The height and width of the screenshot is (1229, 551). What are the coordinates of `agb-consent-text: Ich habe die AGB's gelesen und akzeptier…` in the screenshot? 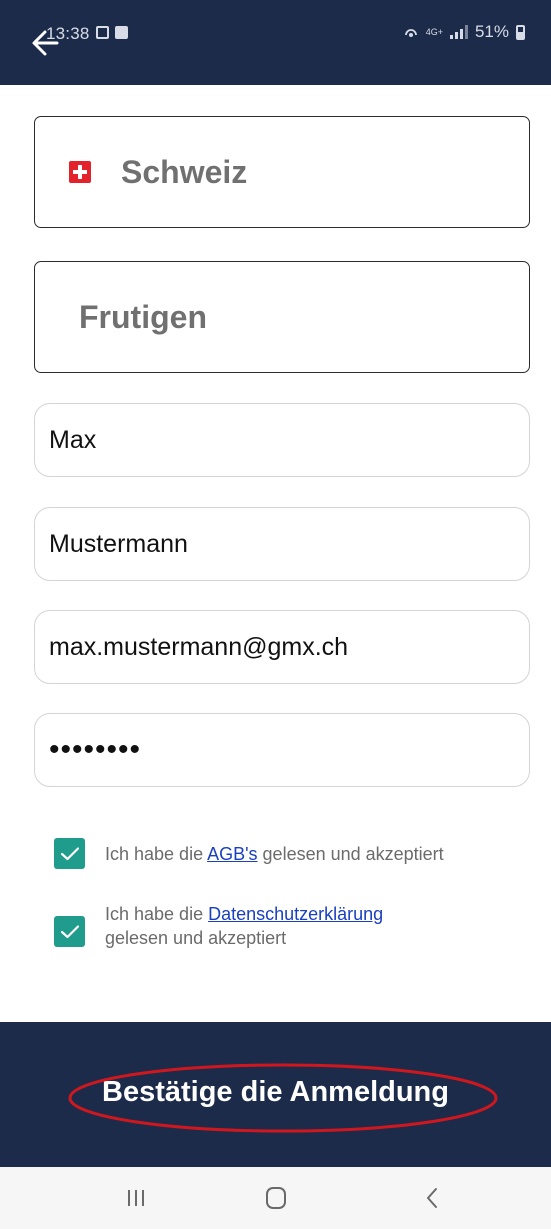 It's located at (274, 854).